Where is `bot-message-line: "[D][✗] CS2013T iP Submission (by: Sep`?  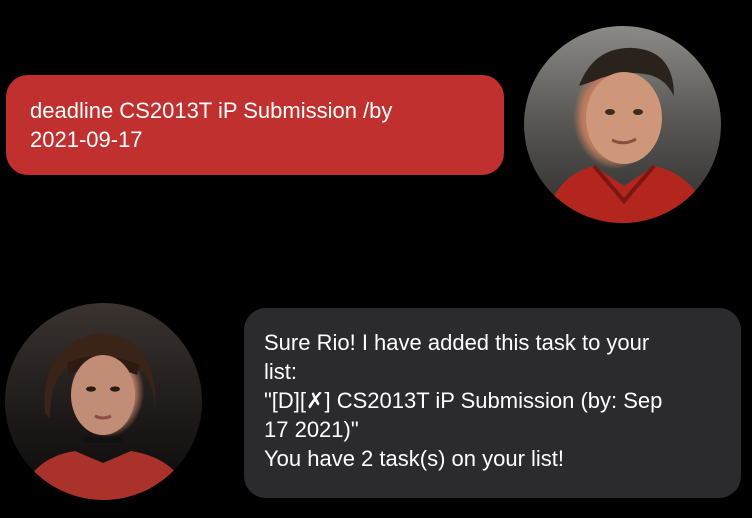
bot-message-line: "[D][✗] CS2013T iP Submission (by: Sep is located at coordinates (463, 400).